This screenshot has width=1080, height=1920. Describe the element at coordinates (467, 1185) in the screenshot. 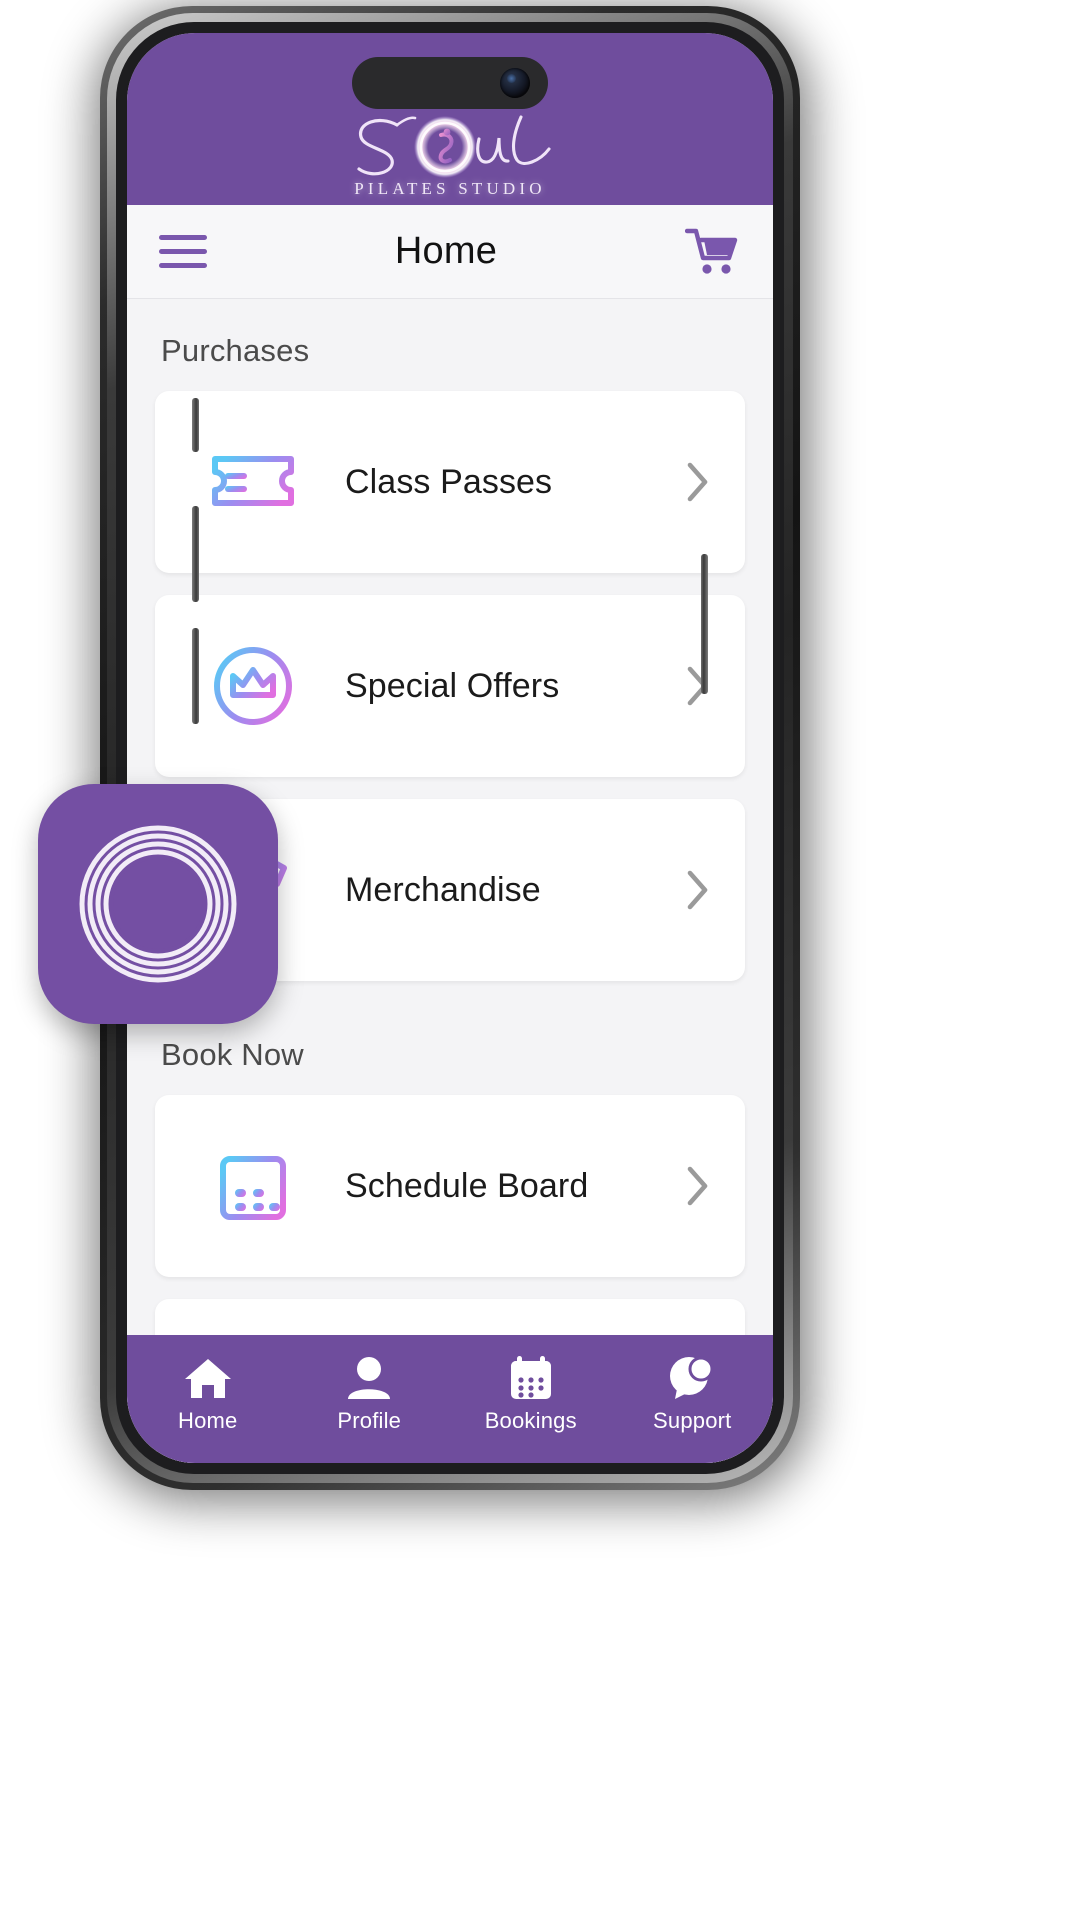

I see `card-label: Schedule Board` at that location.